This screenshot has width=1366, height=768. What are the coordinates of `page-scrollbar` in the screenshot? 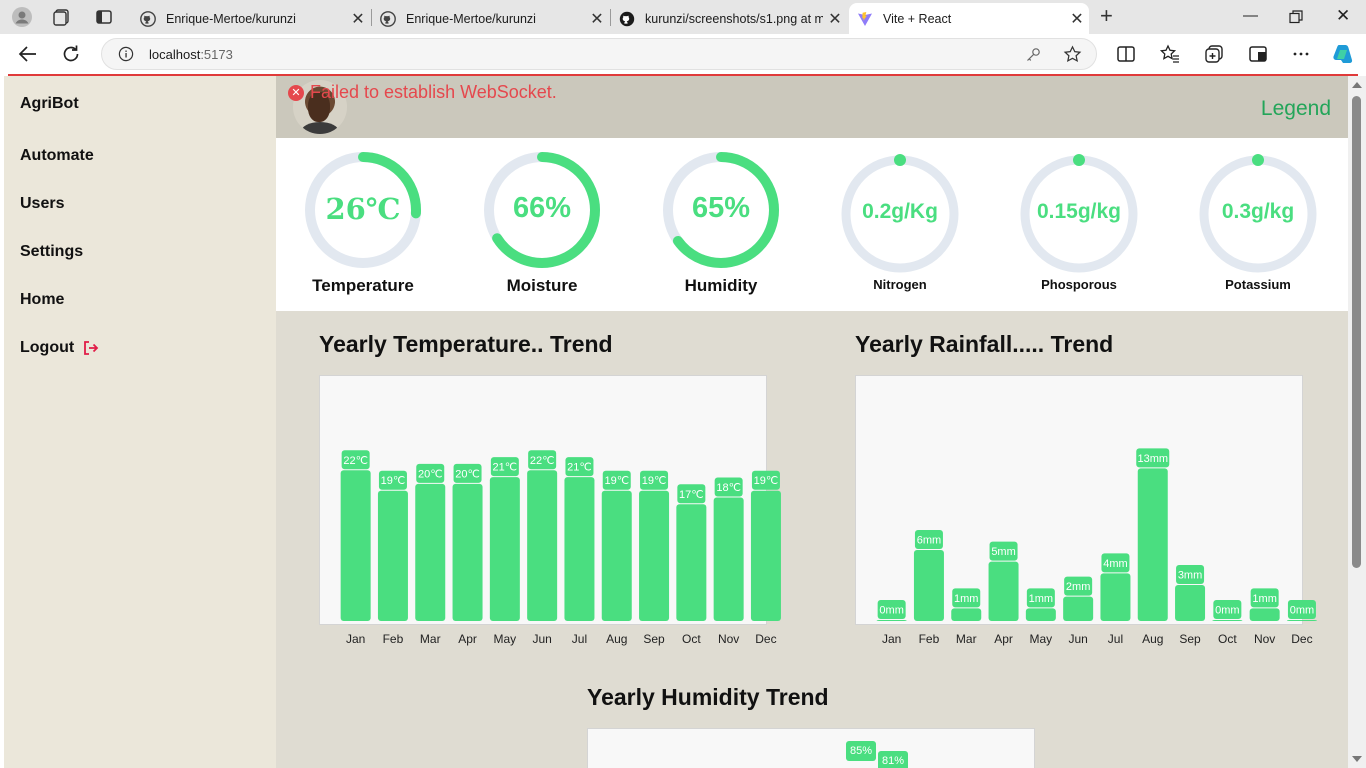 It's located at (1357, 422).